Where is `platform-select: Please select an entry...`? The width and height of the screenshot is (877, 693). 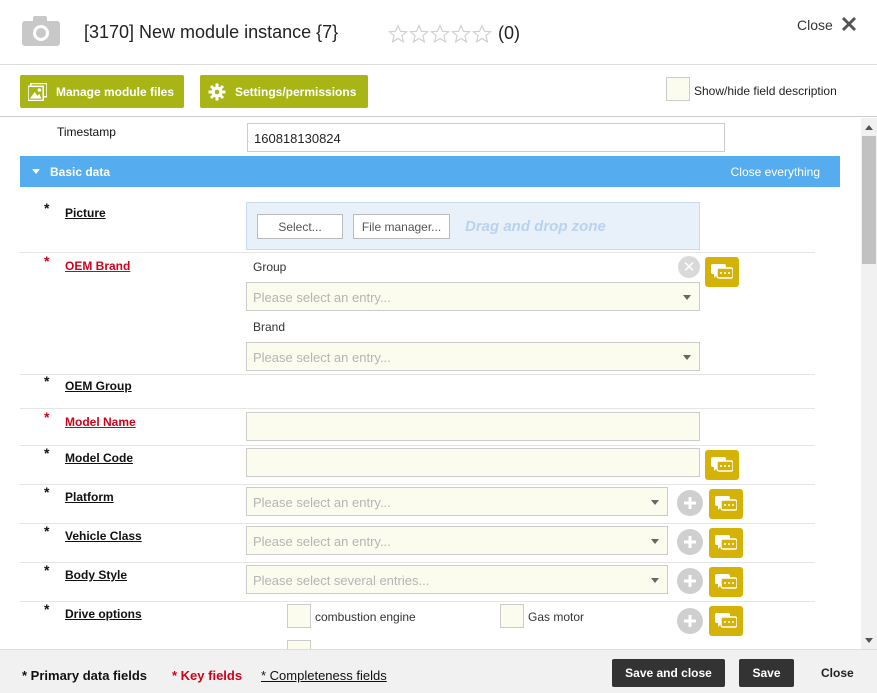
platform-select: Please select an entry... is located at coordinates (457, 501).